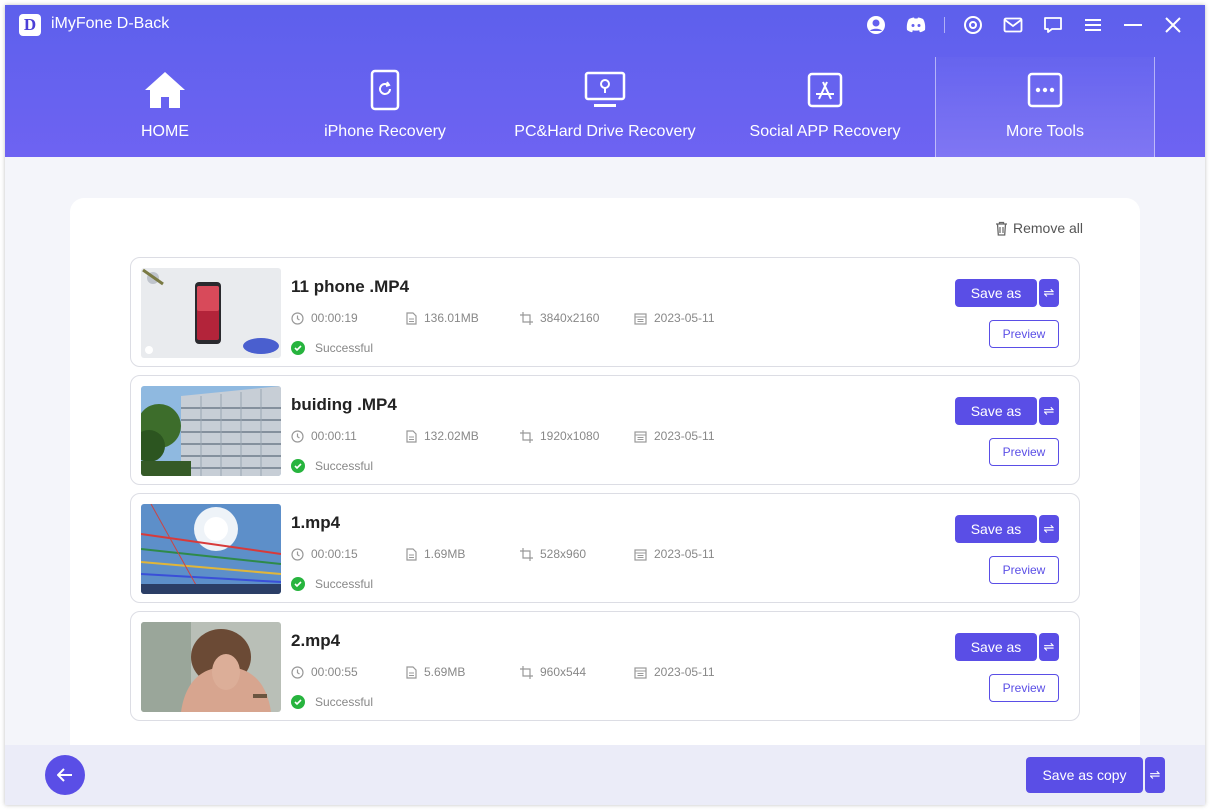 This screenshot has height=810, width=1210. What do you see at coordinates (605, 775) in the screenshot?
I see `footer-bar: Save as copy ⇌` at bounding box center [605, 775].